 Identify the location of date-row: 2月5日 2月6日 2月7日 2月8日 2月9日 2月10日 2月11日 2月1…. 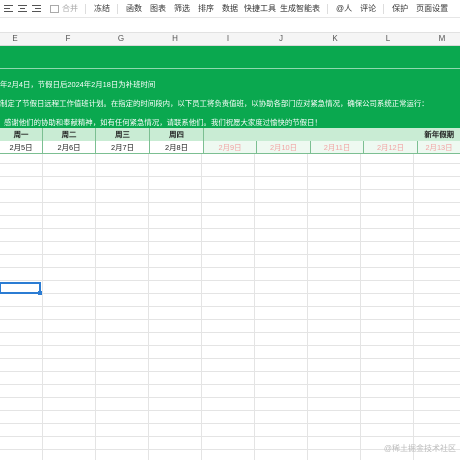
(230, 147).